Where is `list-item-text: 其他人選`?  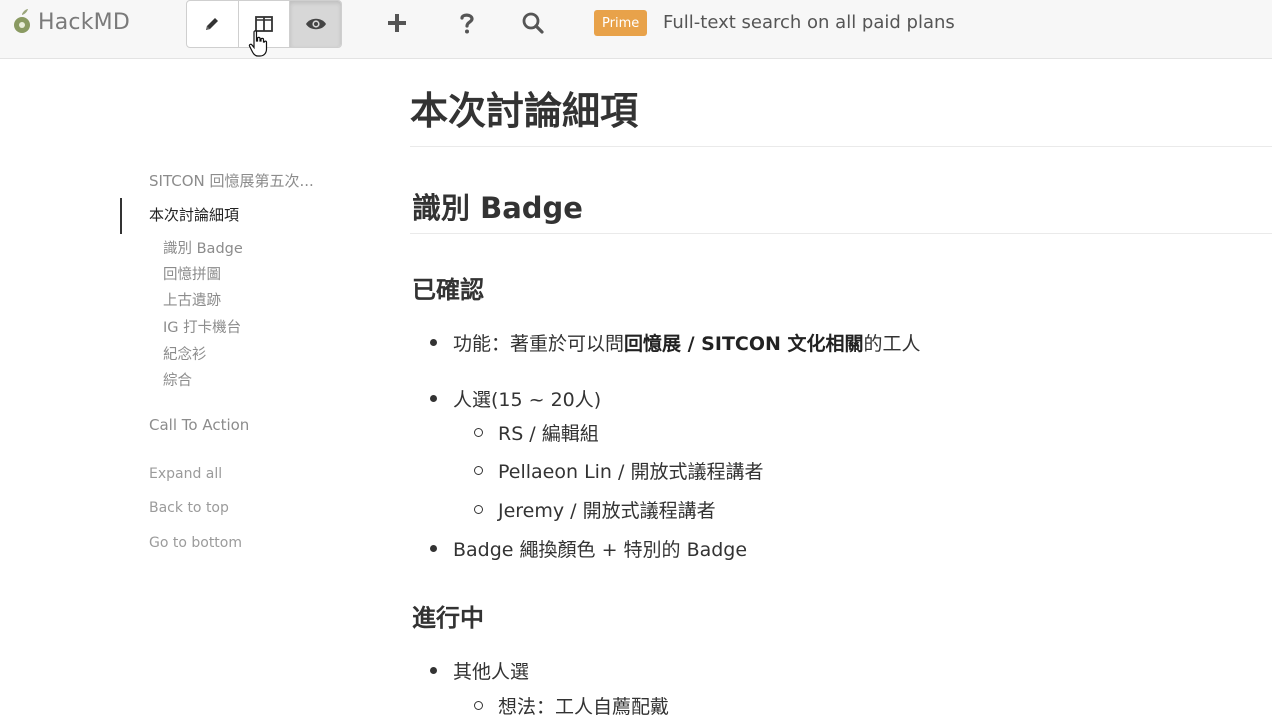
list-item-text: 其他人選 is located at coordinates (491, 672).